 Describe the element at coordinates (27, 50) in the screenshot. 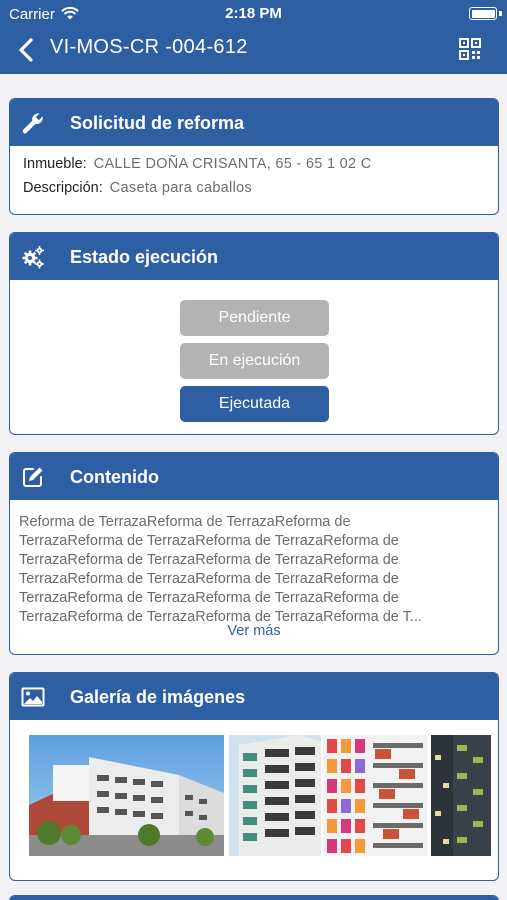

I see `back-chevron-icon` at that location.